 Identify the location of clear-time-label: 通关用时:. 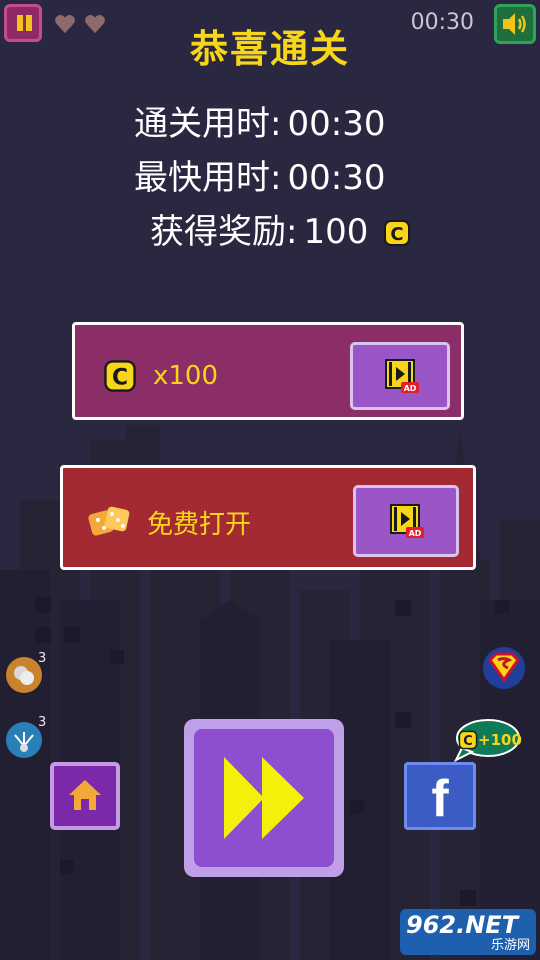
(208, 124).